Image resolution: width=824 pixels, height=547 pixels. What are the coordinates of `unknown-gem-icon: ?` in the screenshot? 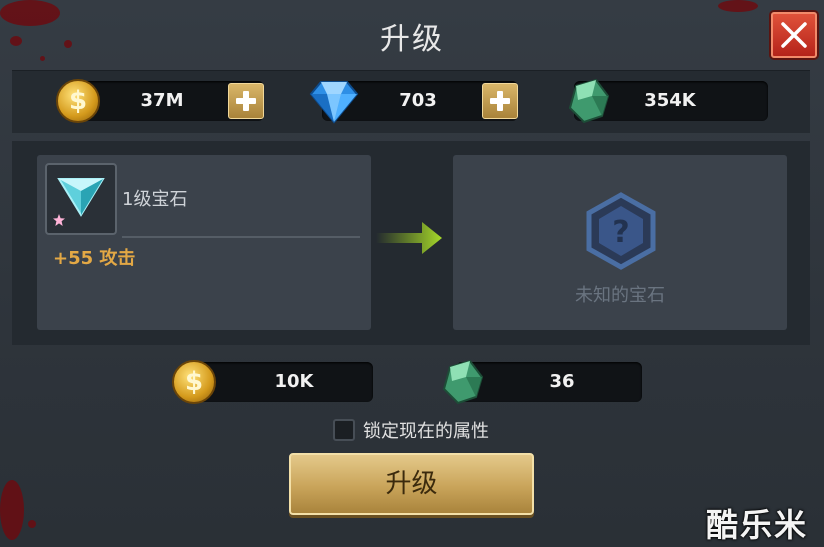 It's located at (621, 231).